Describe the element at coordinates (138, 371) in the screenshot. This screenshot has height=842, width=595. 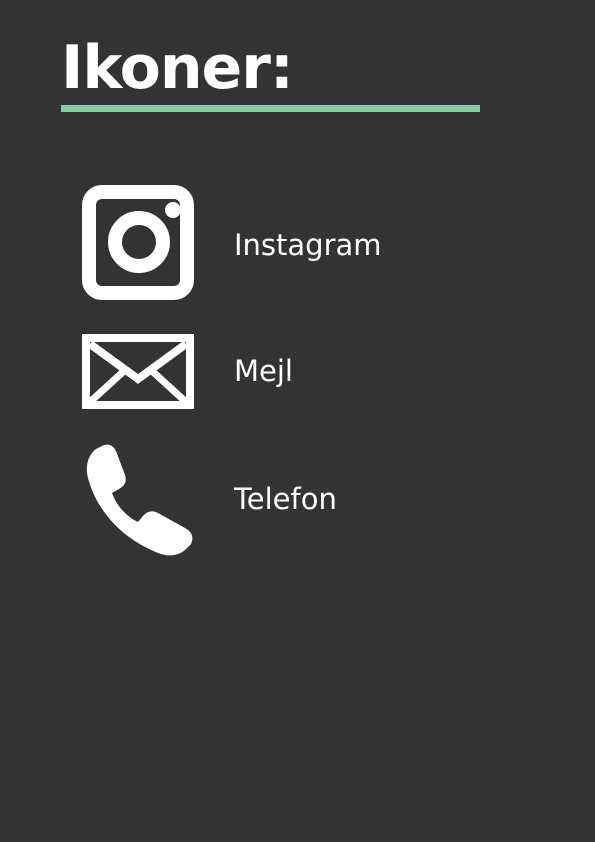
I see `mail-icon` at that location.